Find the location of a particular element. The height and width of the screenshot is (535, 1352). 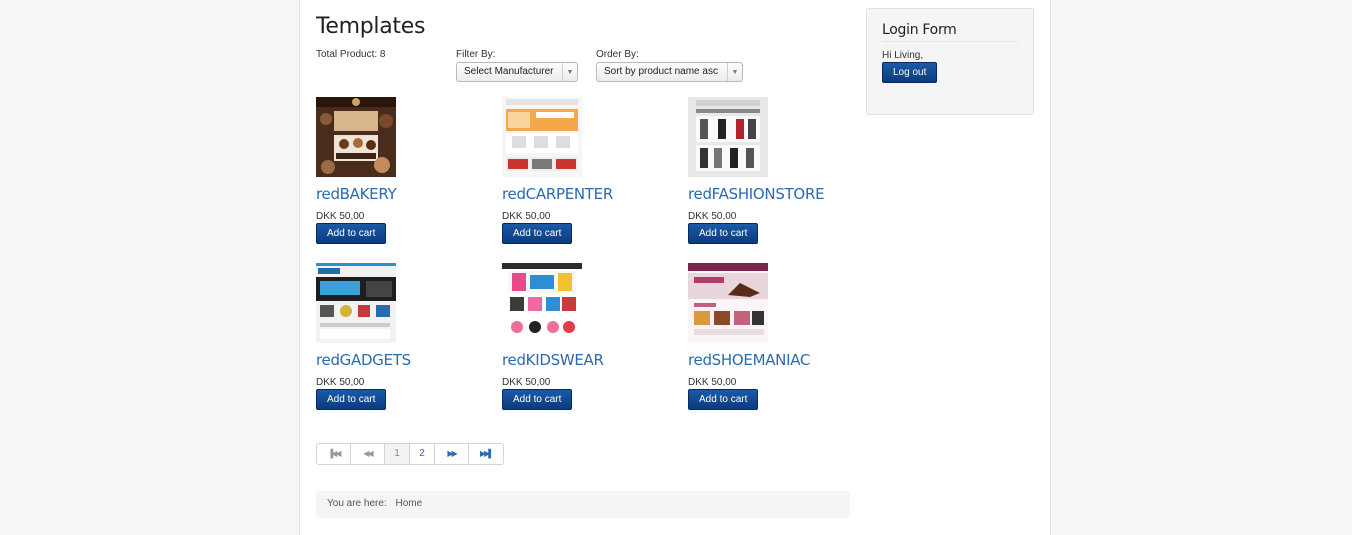

last-page-icon: ▶▶▌ is located at coordinates (486, 454).